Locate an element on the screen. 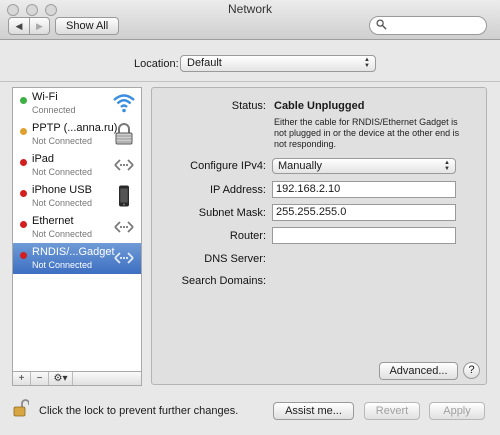  service-name: Wi-Fi is located at coordinates (45, 97).